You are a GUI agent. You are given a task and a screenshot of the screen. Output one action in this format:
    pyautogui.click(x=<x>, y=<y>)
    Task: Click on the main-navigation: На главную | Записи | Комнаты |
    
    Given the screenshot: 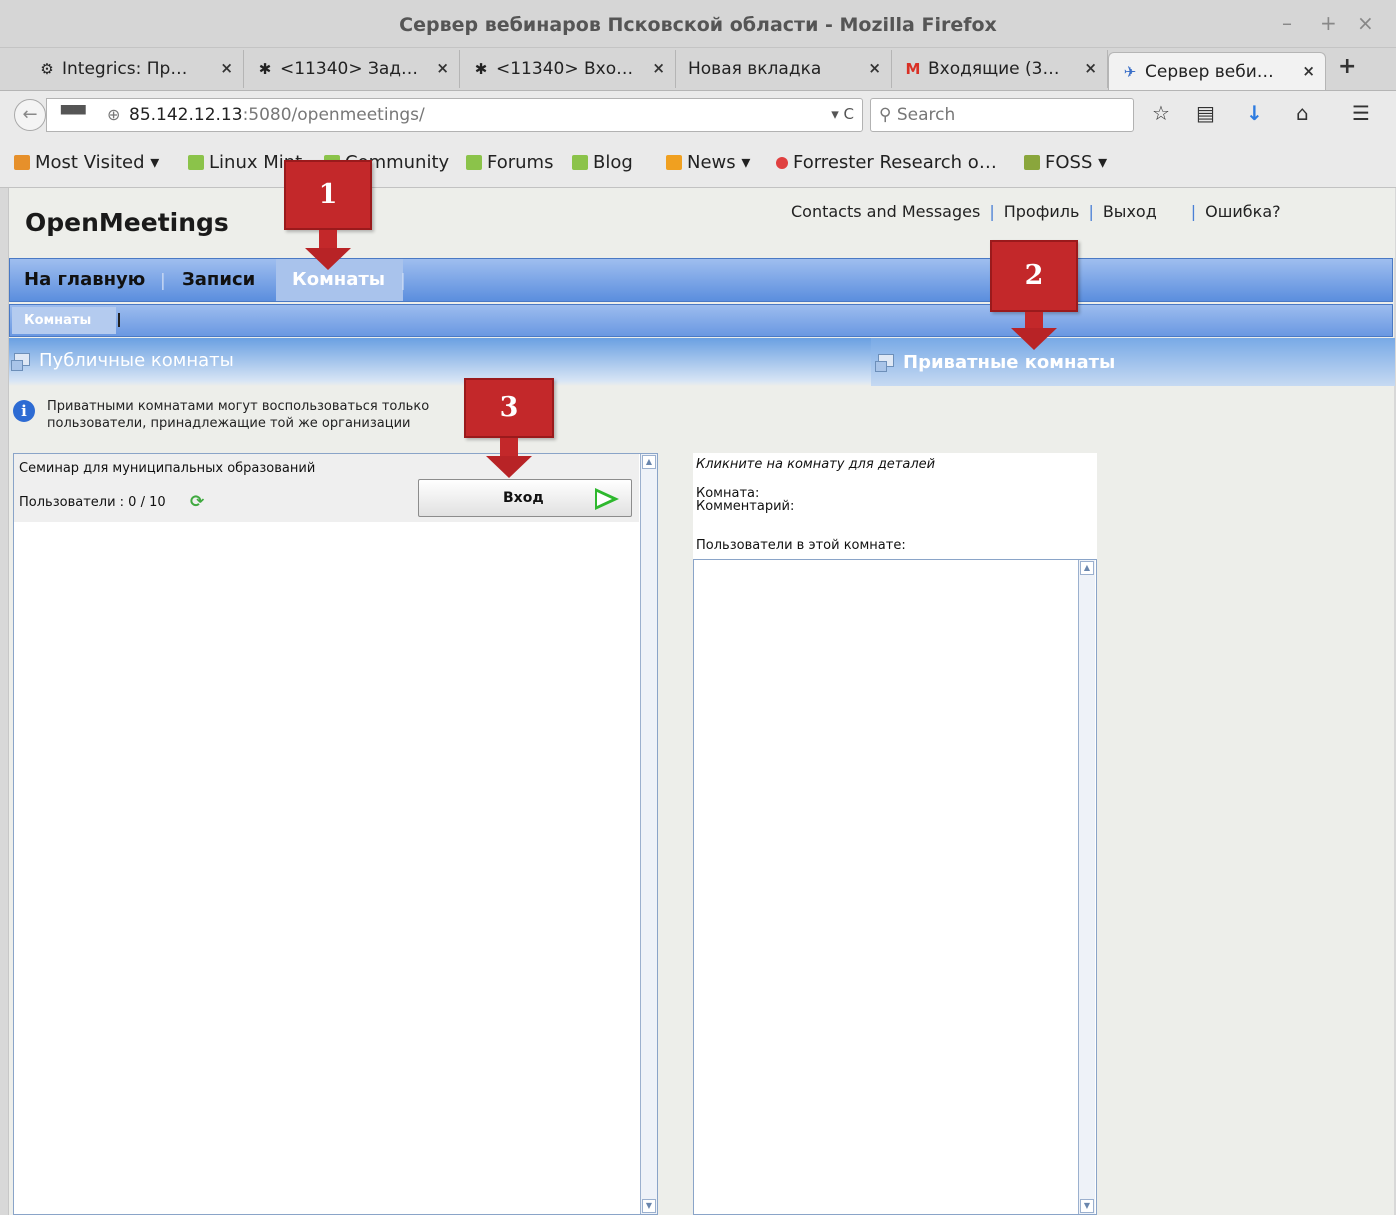 What is the action you would take?
    pyautogui.click(x=701, y=280)
    